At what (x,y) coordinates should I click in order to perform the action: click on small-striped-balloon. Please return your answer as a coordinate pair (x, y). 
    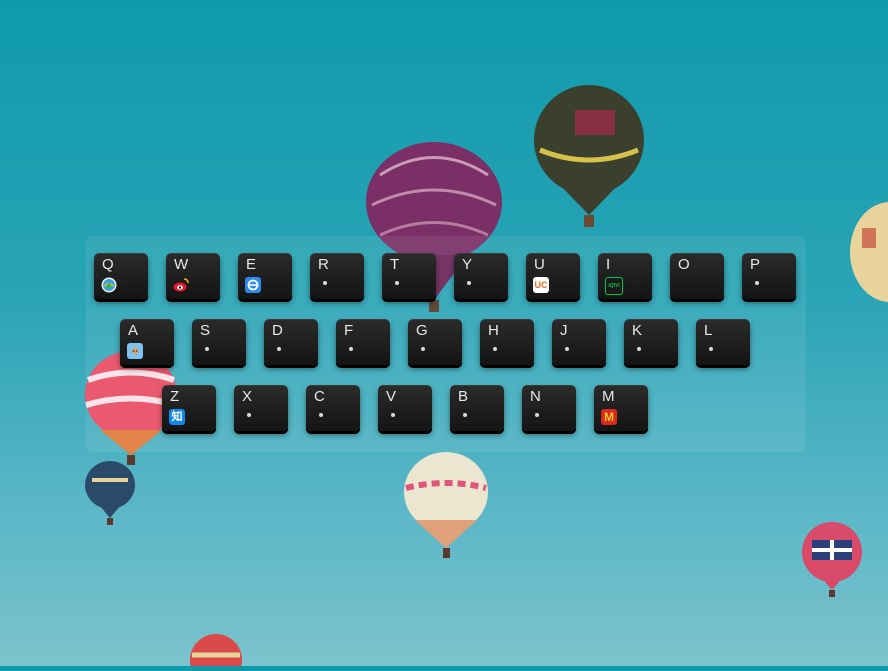
    Looking at the image, I should click on (110, 493).